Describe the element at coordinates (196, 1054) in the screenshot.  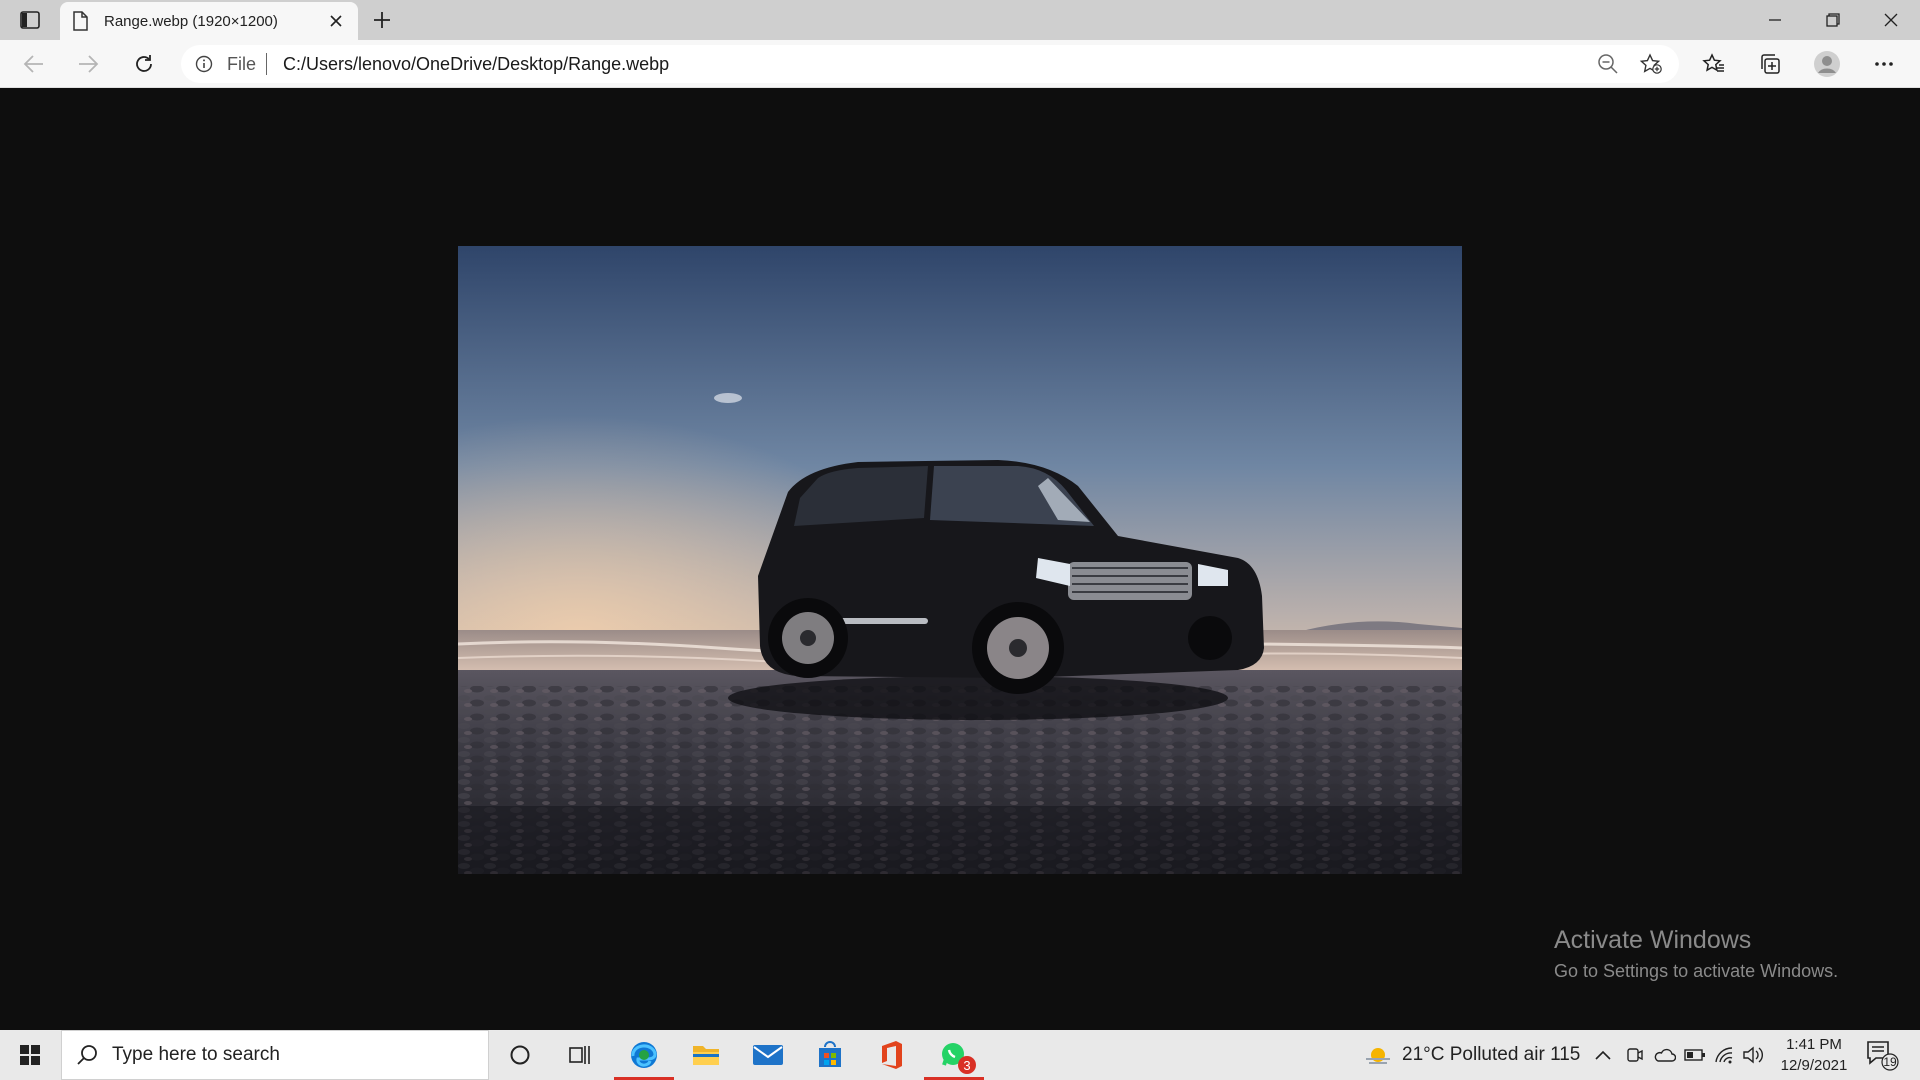
I see `search-placeholder: Type here to search` at that location.